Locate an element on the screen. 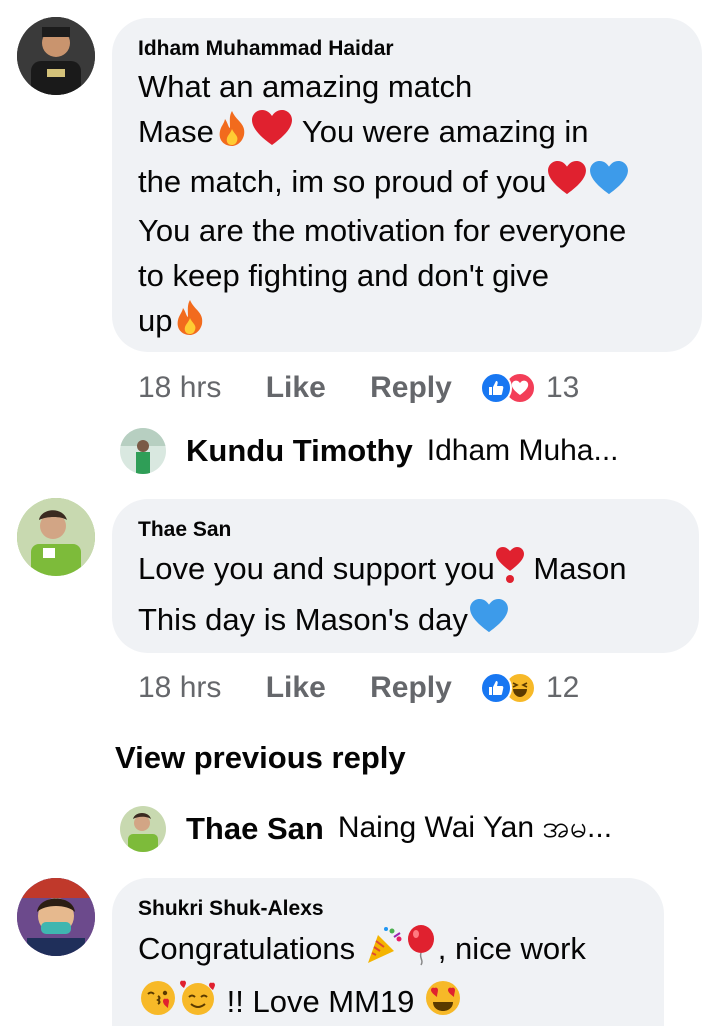  party-popper-emoji-icon is located at coordinates (384, 951).